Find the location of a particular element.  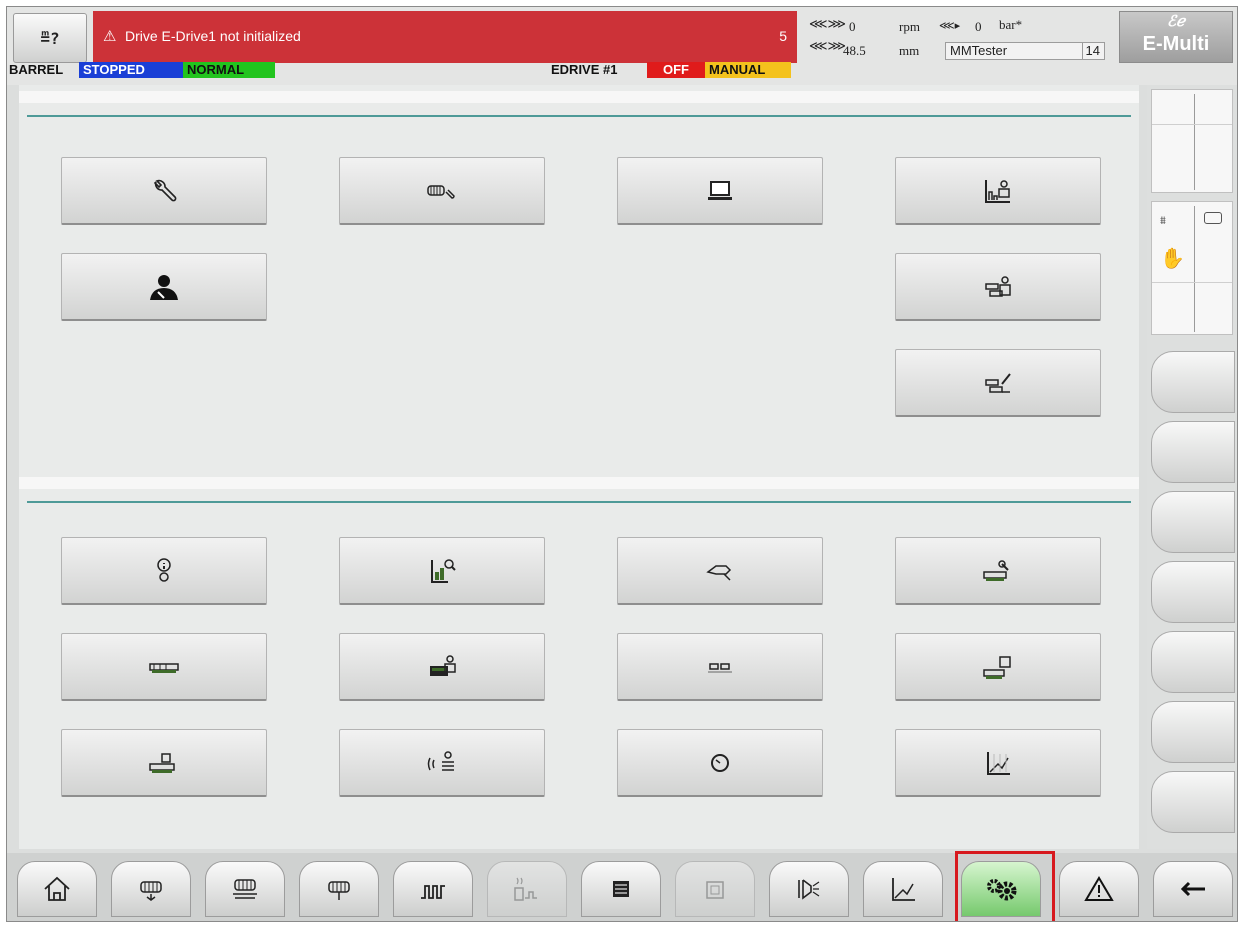

nav-nozzle is located at coordinates (809, 889).